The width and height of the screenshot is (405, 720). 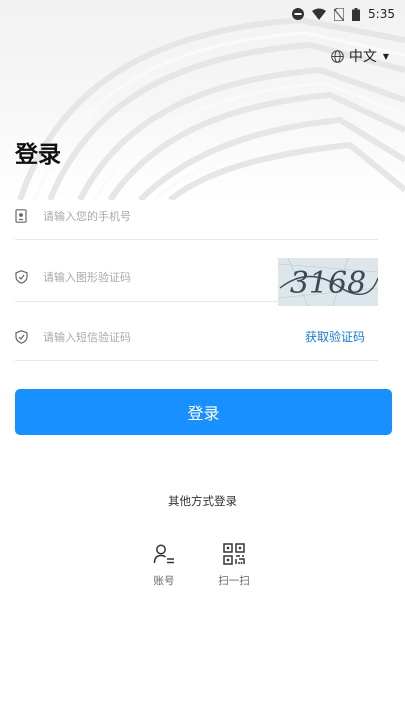 I want to click on sms-code-field: 请输入短信验证码 获取验证码, so click(x=196, y=337).